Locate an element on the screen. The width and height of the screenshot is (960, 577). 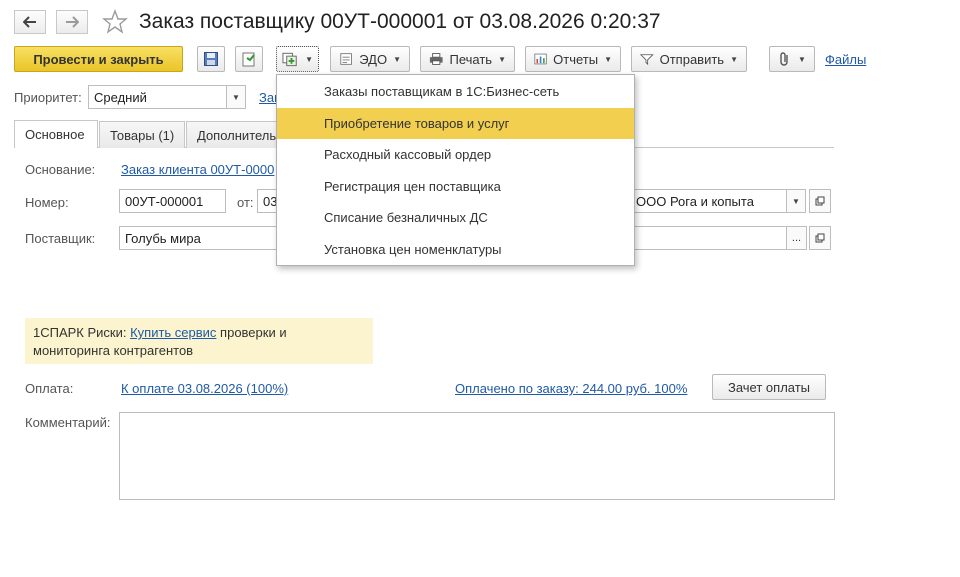
star-icon is located at coordinates (115, 21).